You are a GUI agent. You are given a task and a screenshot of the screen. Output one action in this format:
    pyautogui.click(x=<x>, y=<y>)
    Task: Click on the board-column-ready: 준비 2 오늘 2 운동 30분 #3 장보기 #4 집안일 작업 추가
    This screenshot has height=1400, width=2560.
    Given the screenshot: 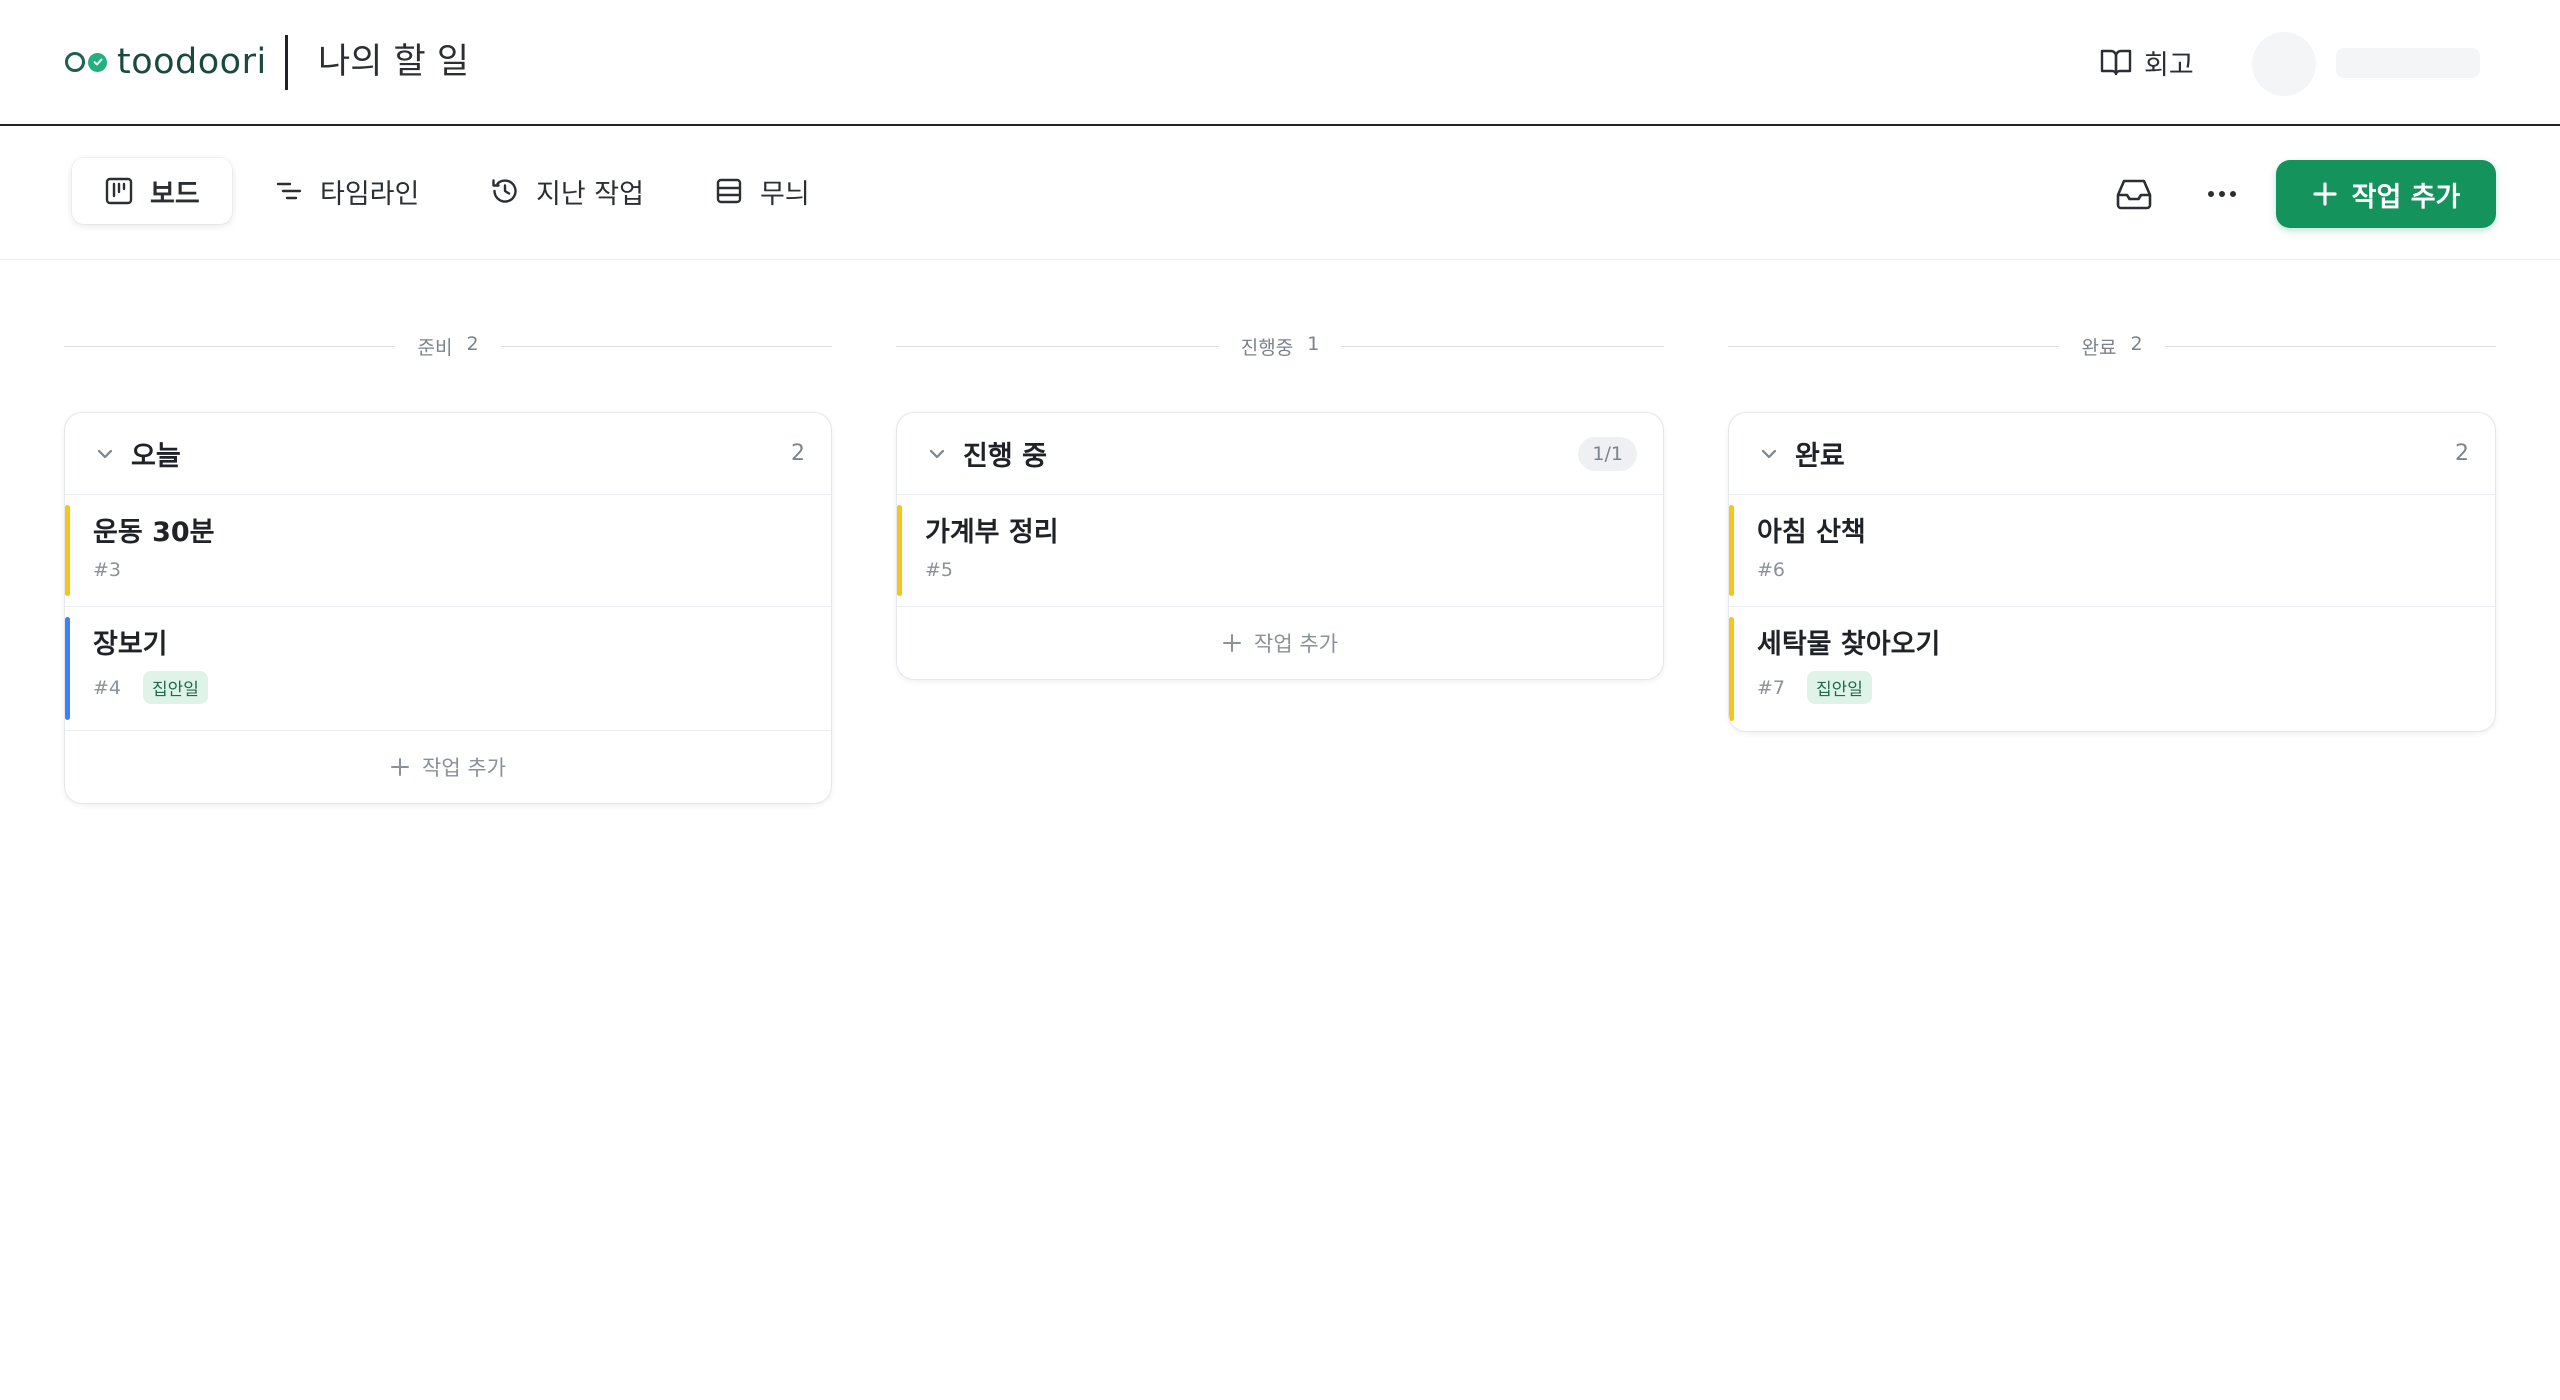 What is the action you would take?
    pyautogui.click(x=448, y=562)
    